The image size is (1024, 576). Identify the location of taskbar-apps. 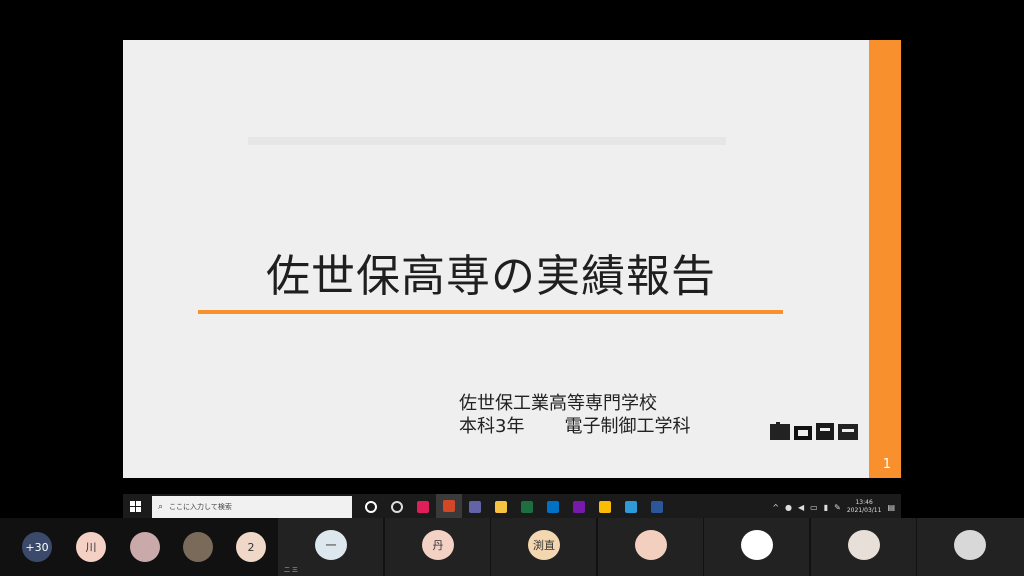
(514, 507).